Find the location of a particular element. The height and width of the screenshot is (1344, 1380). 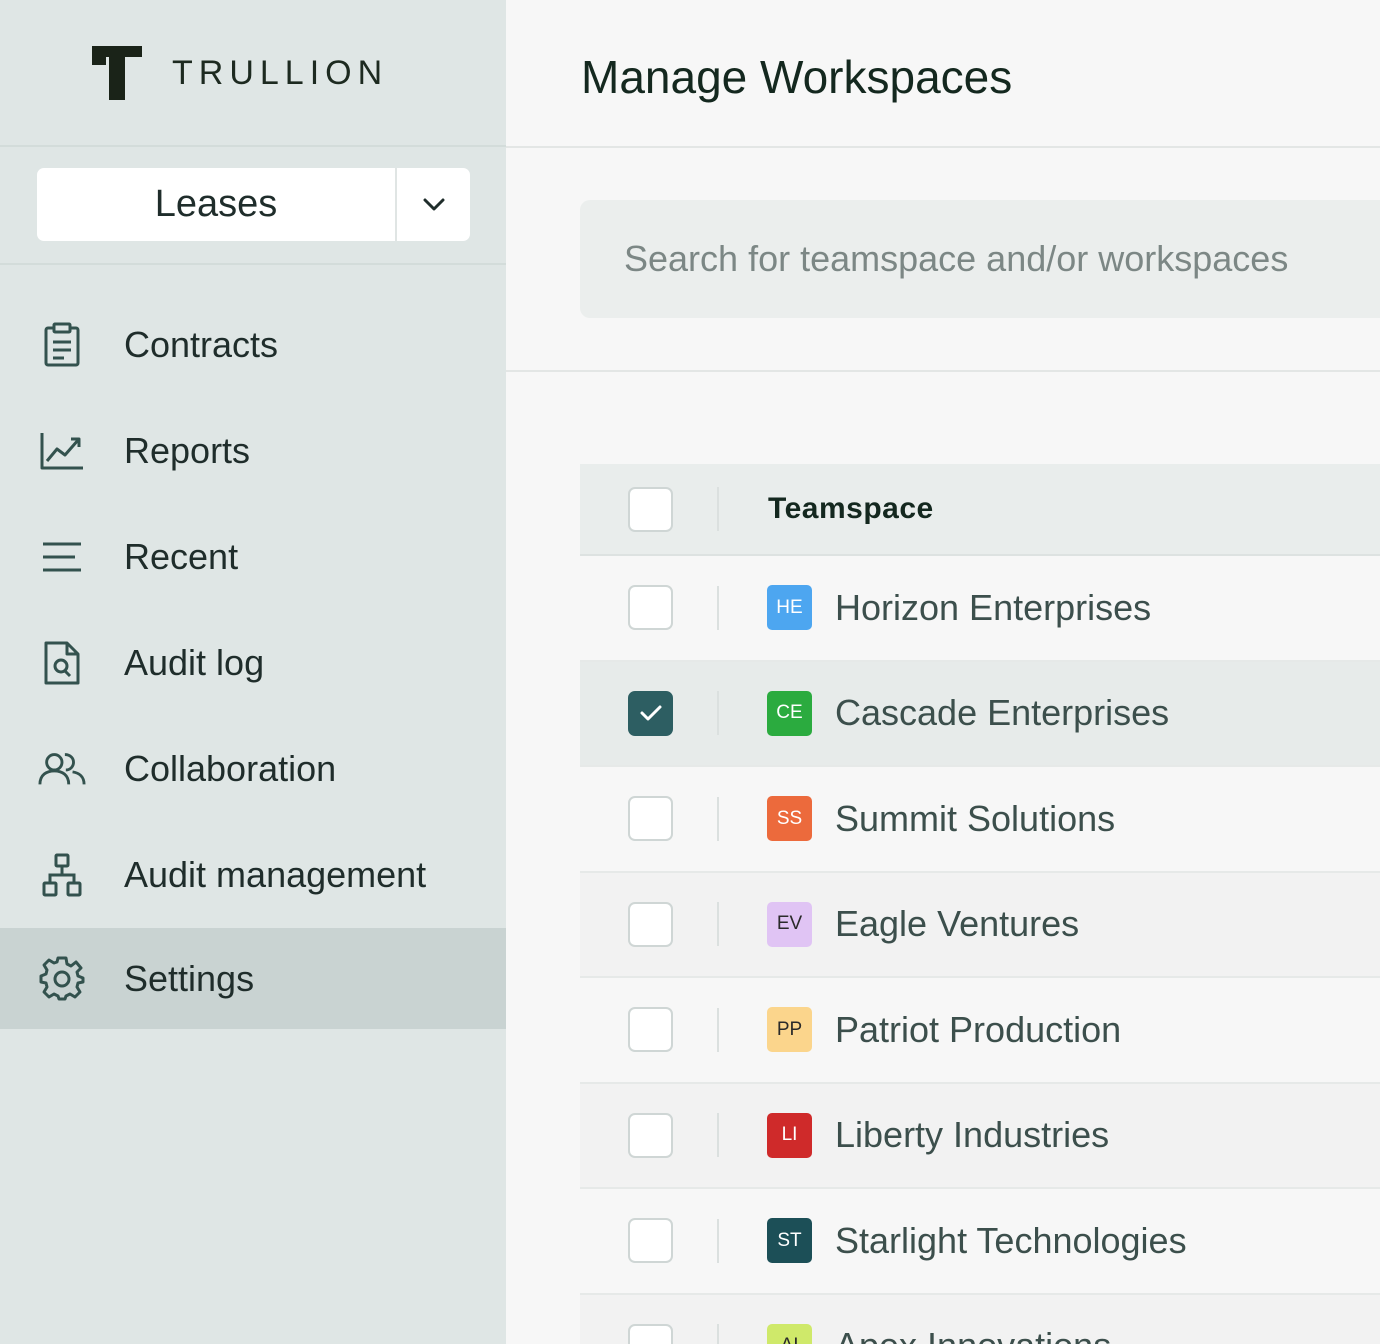

sidebar-item-label: Audit management is located at coordinates (275, 874).